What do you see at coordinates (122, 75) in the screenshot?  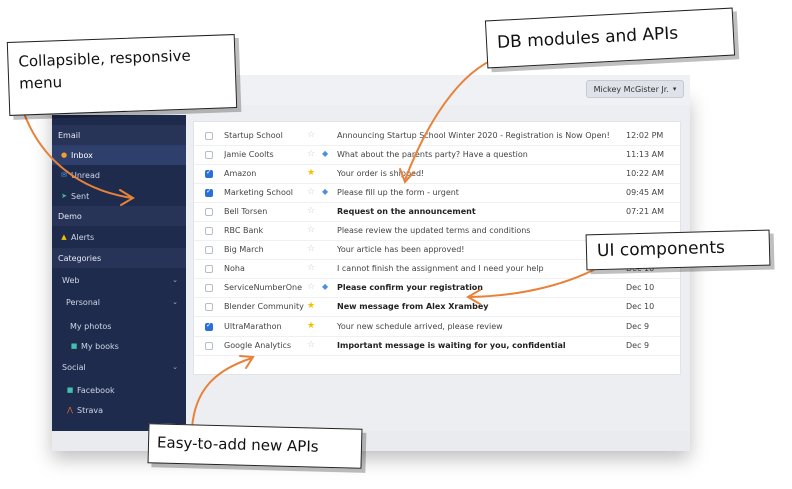 I see `callout-menu: Collapsible, responsive menu` at bounding box center [122, 75].